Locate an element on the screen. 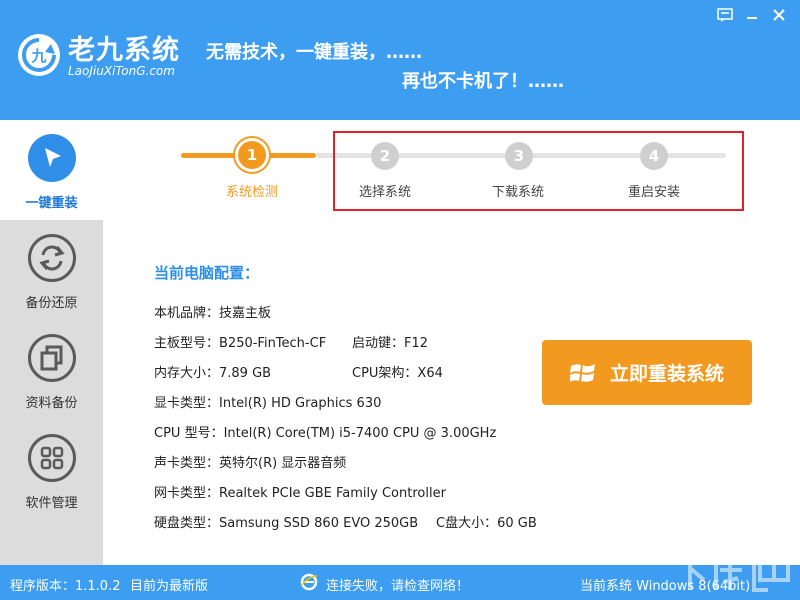  sidebar-item-label: 资料备份 is located at coordinates (51, 403).